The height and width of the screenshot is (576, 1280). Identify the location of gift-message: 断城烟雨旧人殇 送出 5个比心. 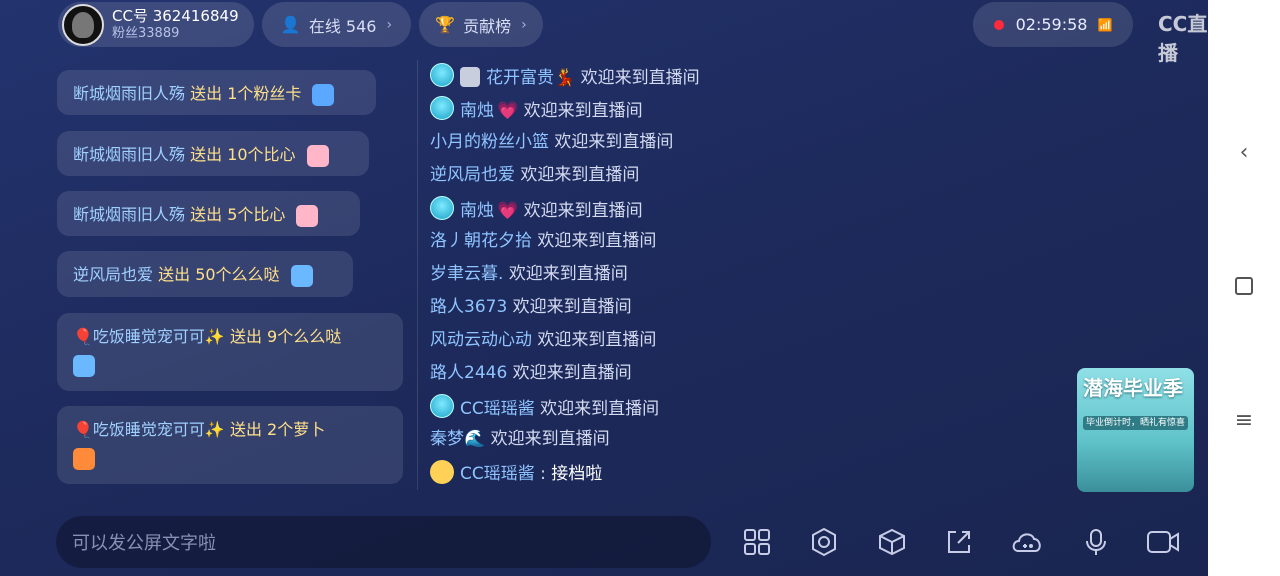
(208, 213).